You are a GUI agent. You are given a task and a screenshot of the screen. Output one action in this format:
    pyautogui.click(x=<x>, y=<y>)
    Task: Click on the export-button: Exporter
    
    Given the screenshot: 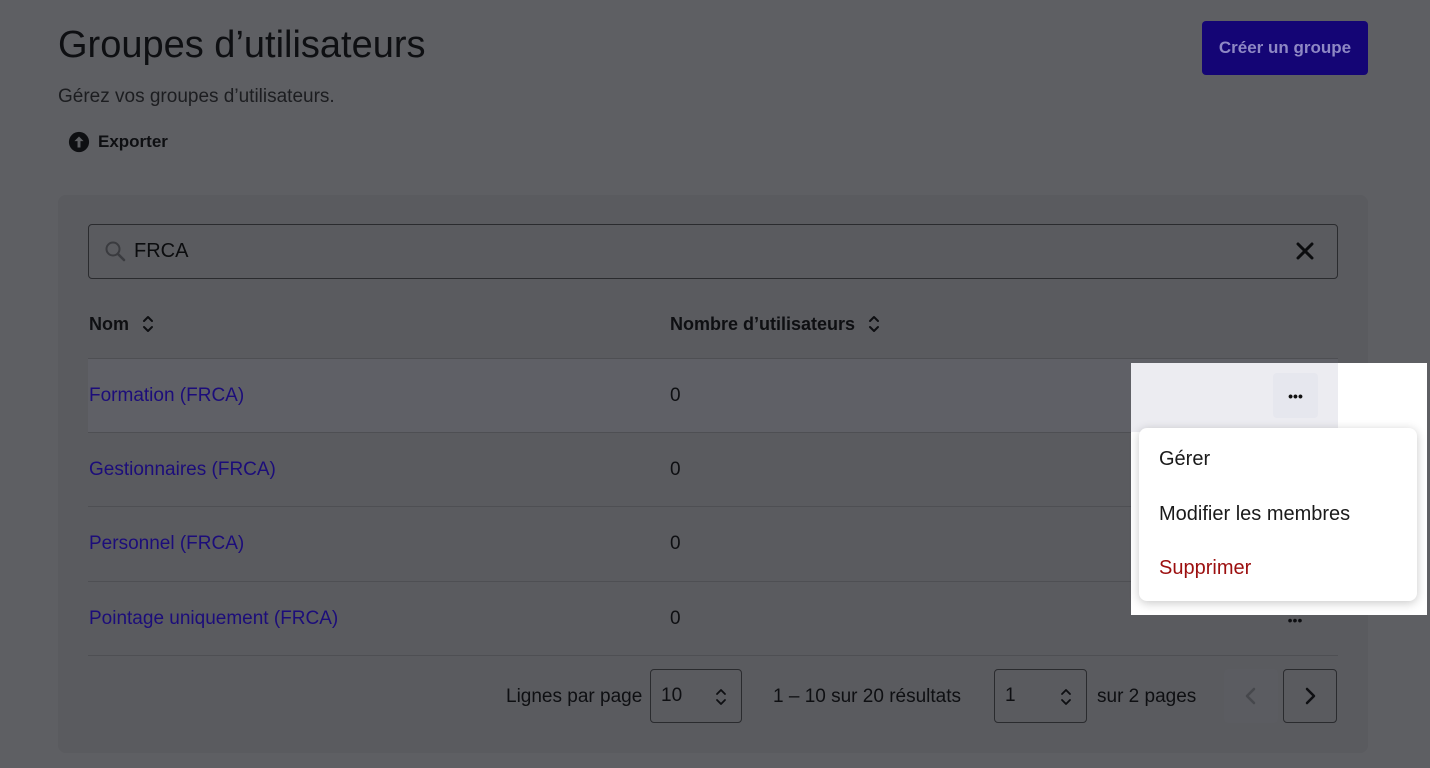 What is the action you would take?
    pyautogui.click(x=118, y=142)
    